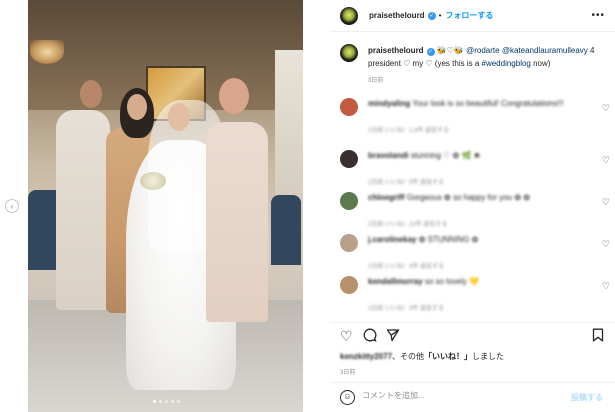 The image size is (615, 412). I want to click on comment-username: j.carolinekay, so click(392, 239).